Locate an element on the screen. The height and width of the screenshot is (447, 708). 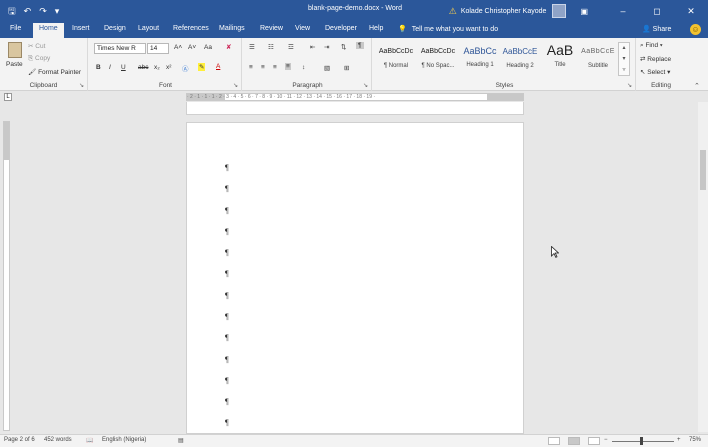
share-button: 👤 Share is located at coordinates (656, 29).